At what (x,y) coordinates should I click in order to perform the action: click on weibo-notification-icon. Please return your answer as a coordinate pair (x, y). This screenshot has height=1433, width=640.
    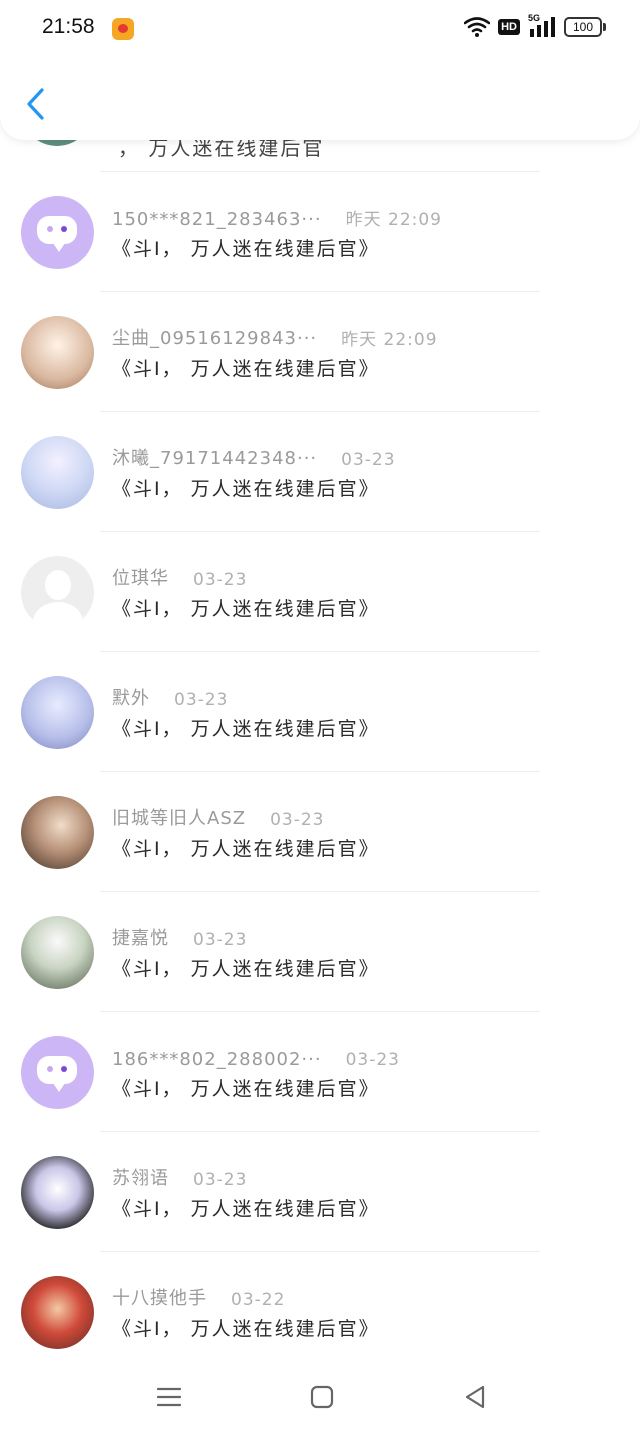
    Looking at the image, I should click on (123, 29).